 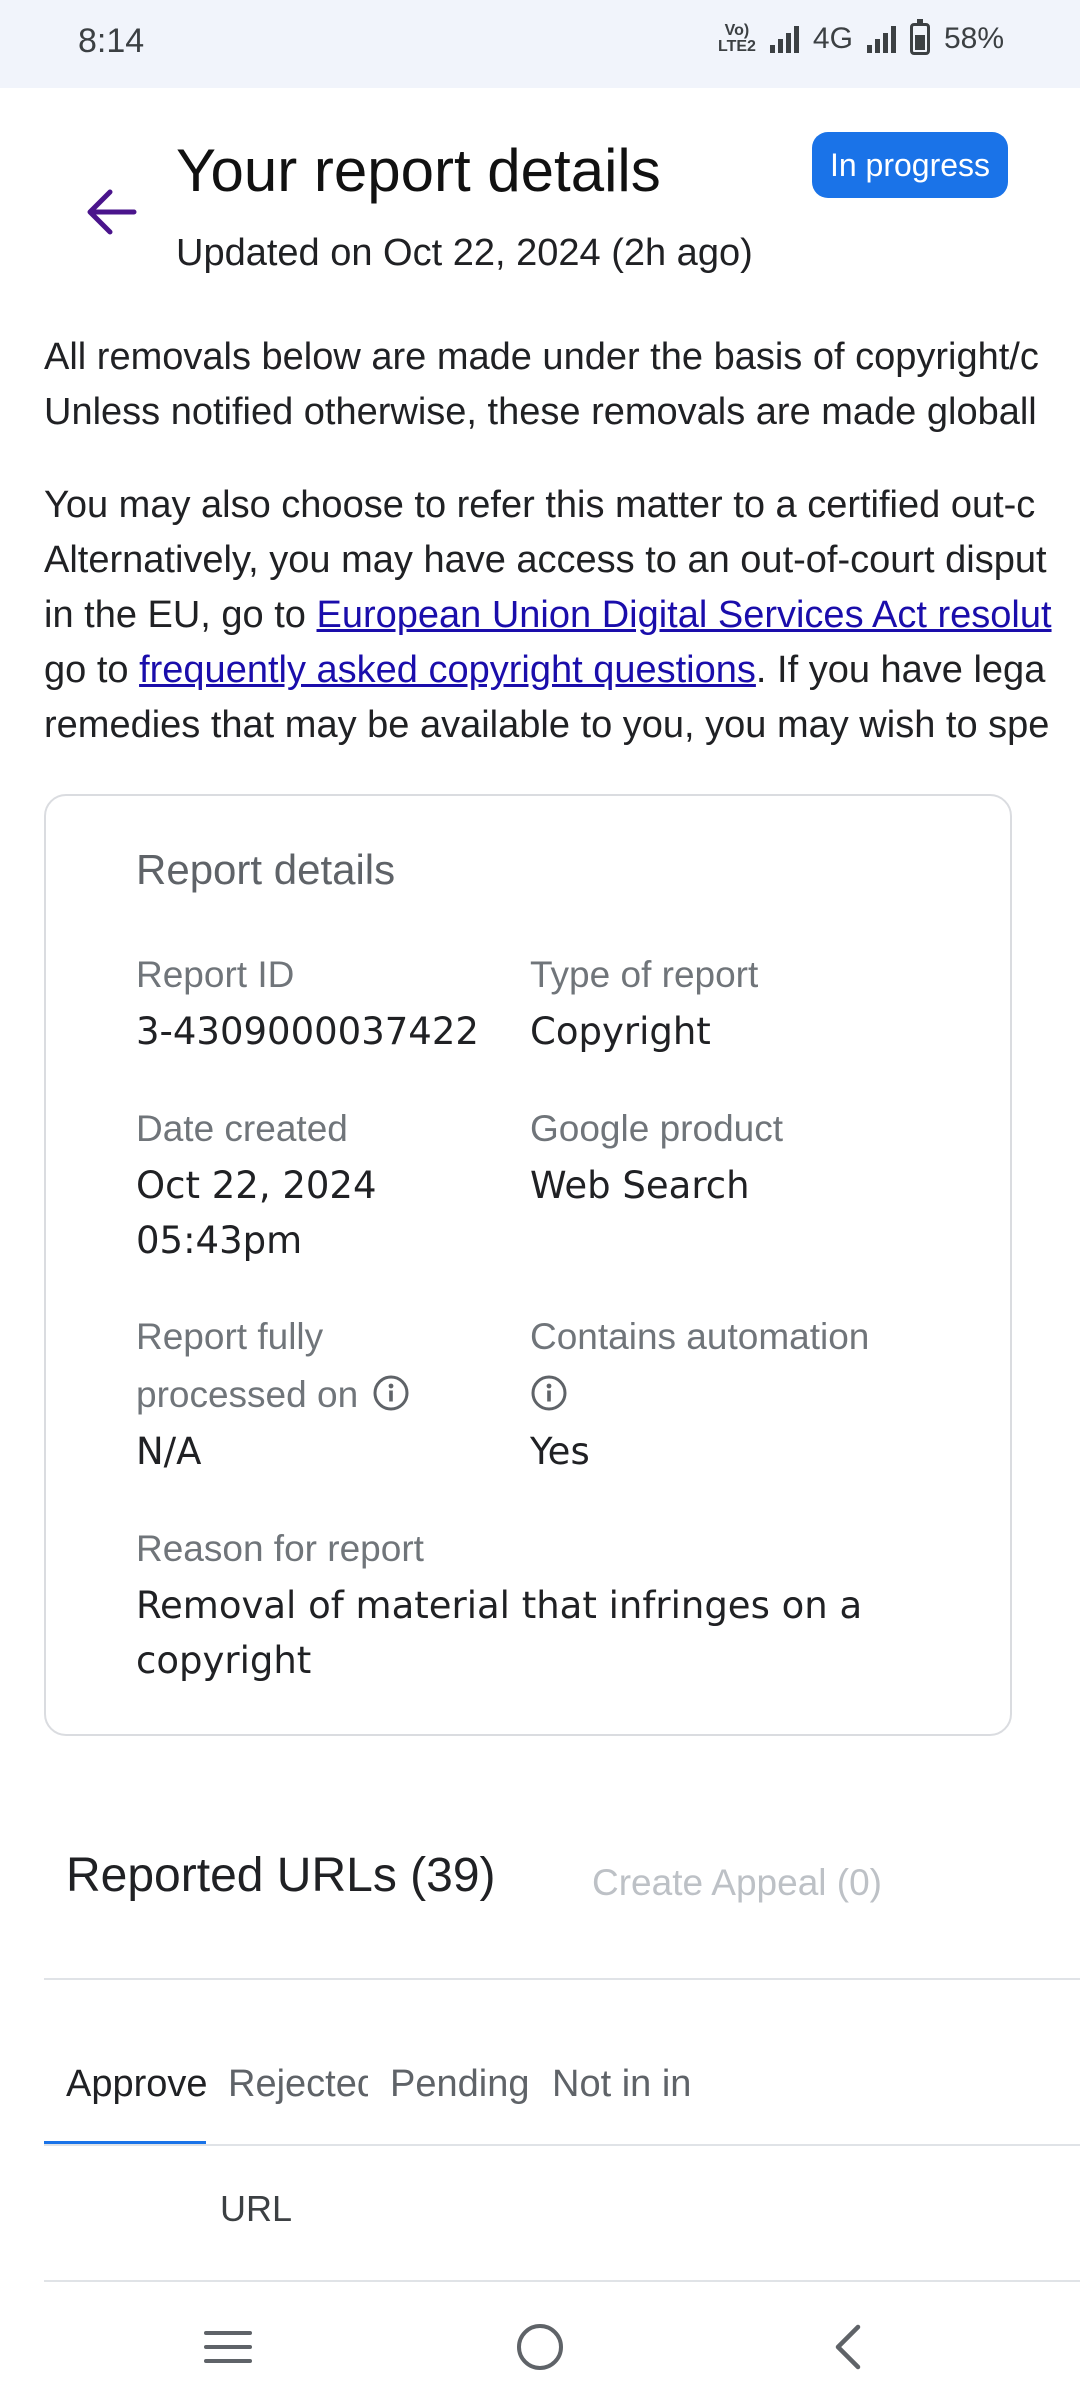 What do you see at coordinates (447, 670) in the screenshot?
I see `copyright-faq-link: frequently asked copyright questions` at bounding box center [447, 670].